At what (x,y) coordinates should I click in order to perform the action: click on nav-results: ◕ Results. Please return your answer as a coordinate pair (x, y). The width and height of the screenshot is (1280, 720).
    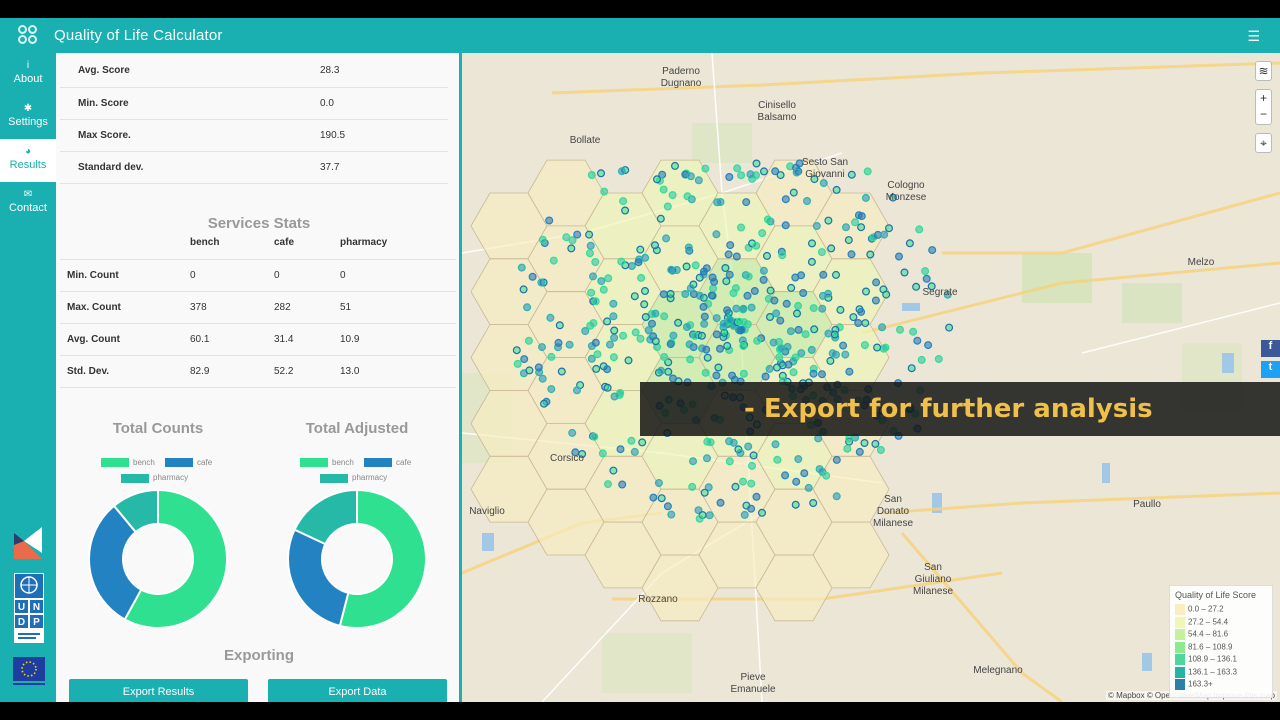
    Looking at the image, I should click on (28, 160).